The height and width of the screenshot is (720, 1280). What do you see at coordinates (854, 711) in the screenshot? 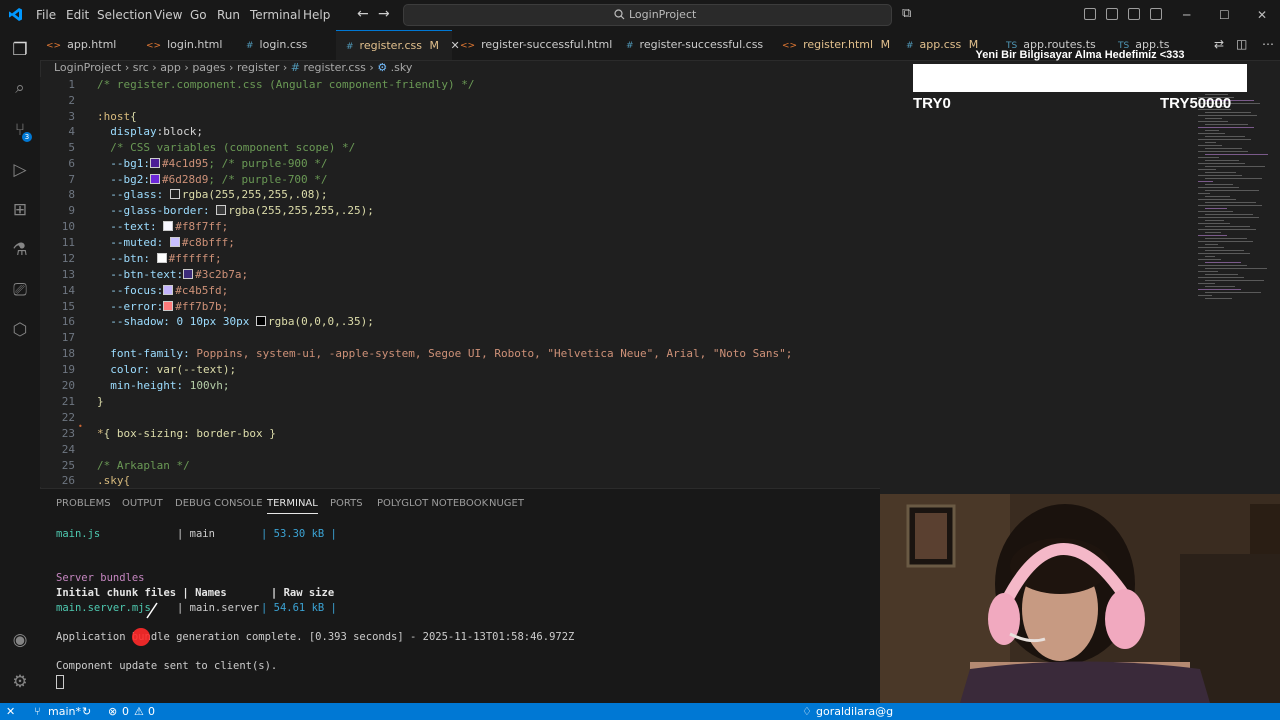
I see `status-user: goraldilara@g` at bounding box center [854, 711].